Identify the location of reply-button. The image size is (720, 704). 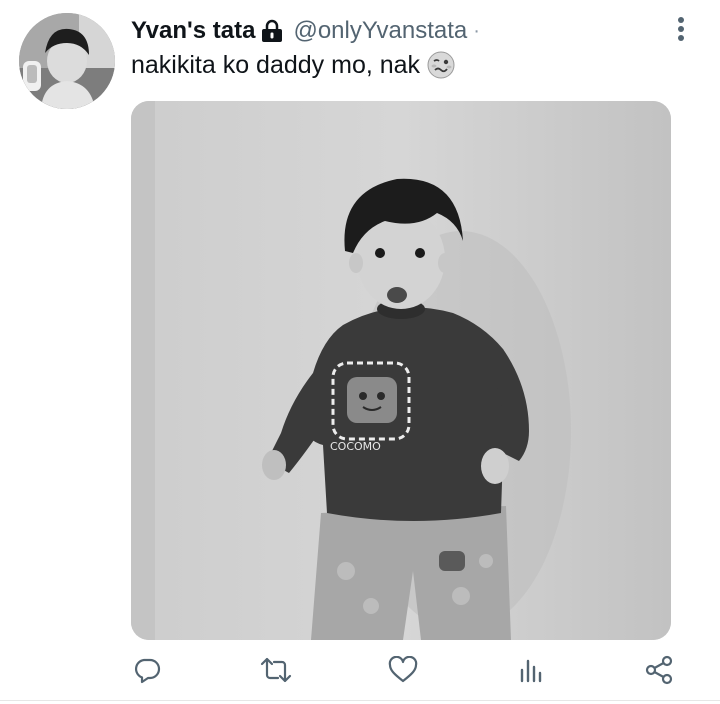
(147, 670).